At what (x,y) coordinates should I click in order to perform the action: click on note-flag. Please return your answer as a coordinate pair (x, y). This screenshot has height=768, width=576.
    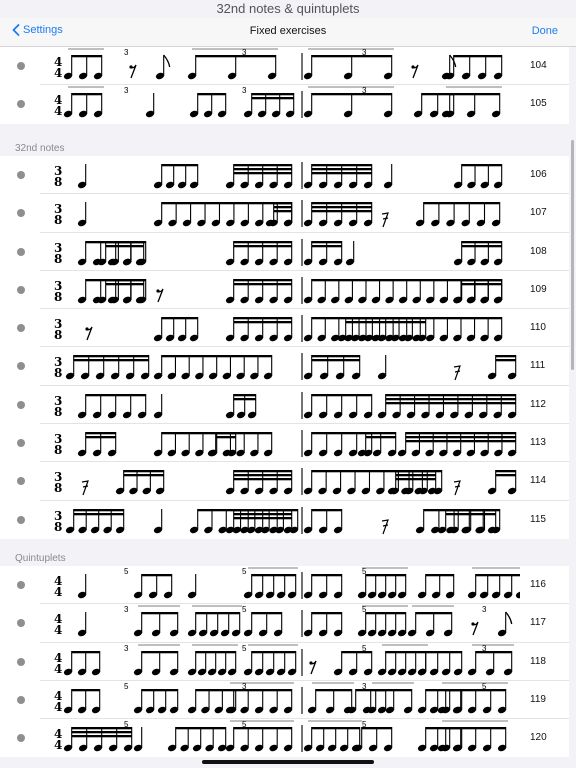
    Looking at the image, I should click on (509, 618).